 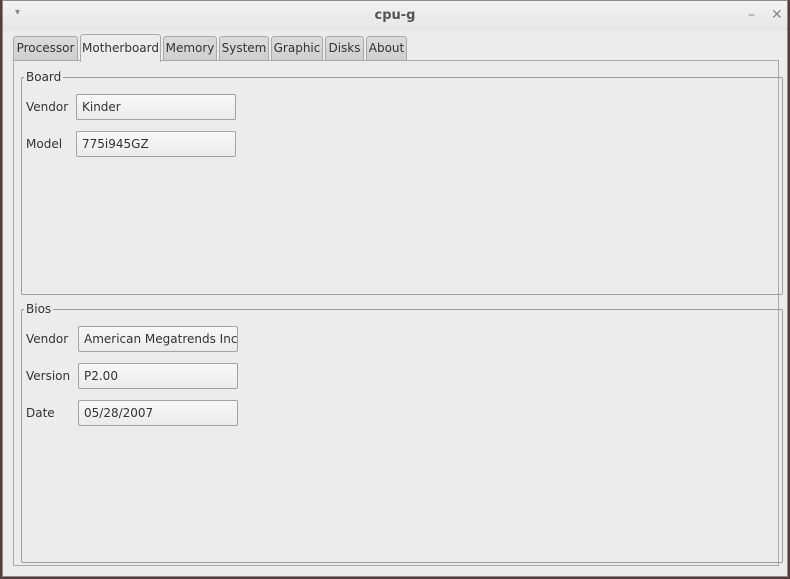 What do you see at coordinates (44, 144) in the screenshot?
I see `board-model-label: Model` at bounding box center [44, 144].